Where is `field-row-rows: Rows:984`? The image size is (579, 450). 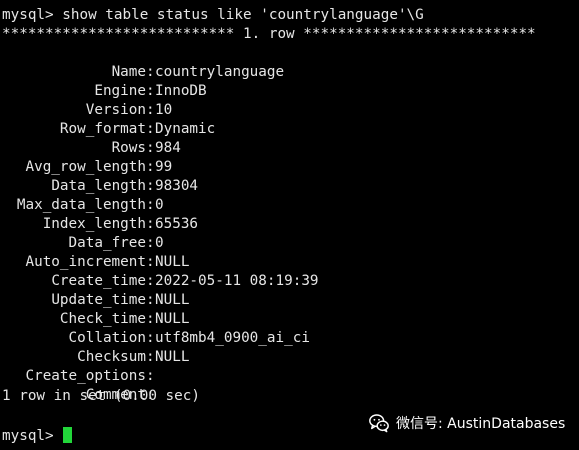
field-row-rows: Rows:984 is located at coordinates (289, 138).